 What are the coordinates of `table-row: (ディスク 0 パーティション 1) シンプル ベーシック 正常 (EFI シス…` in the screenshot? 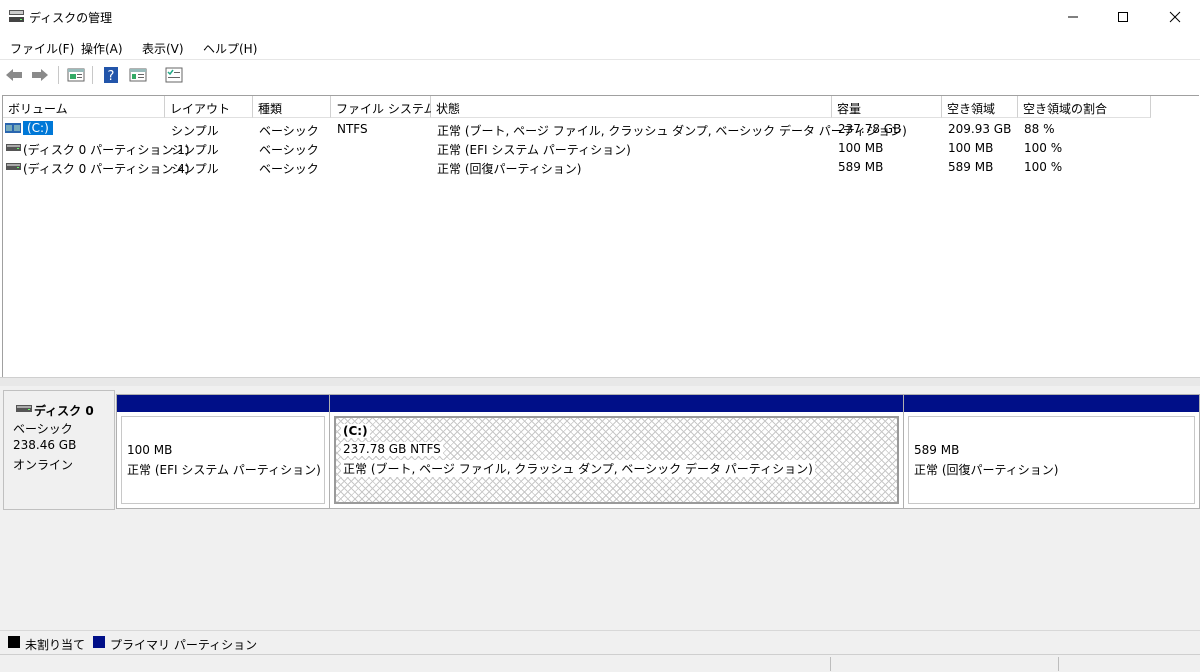 It's located at (578, 148).